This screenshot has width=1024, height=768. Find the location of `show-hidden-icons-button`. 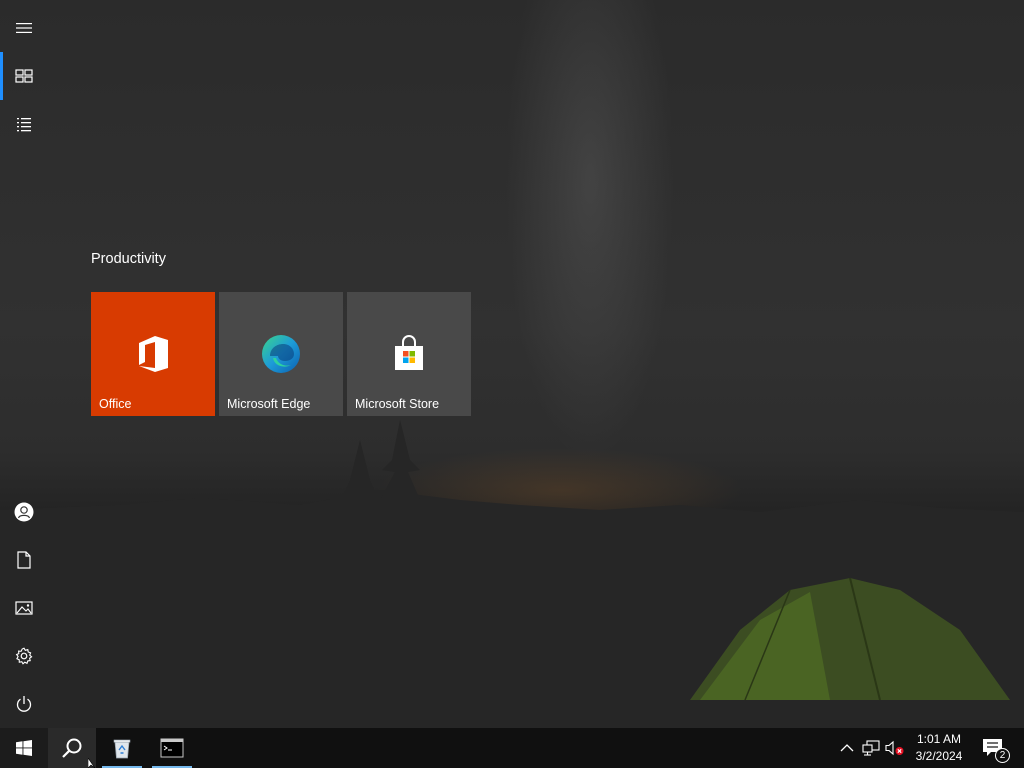

show-hidden-icons-button is located at coordinates (847, 748).